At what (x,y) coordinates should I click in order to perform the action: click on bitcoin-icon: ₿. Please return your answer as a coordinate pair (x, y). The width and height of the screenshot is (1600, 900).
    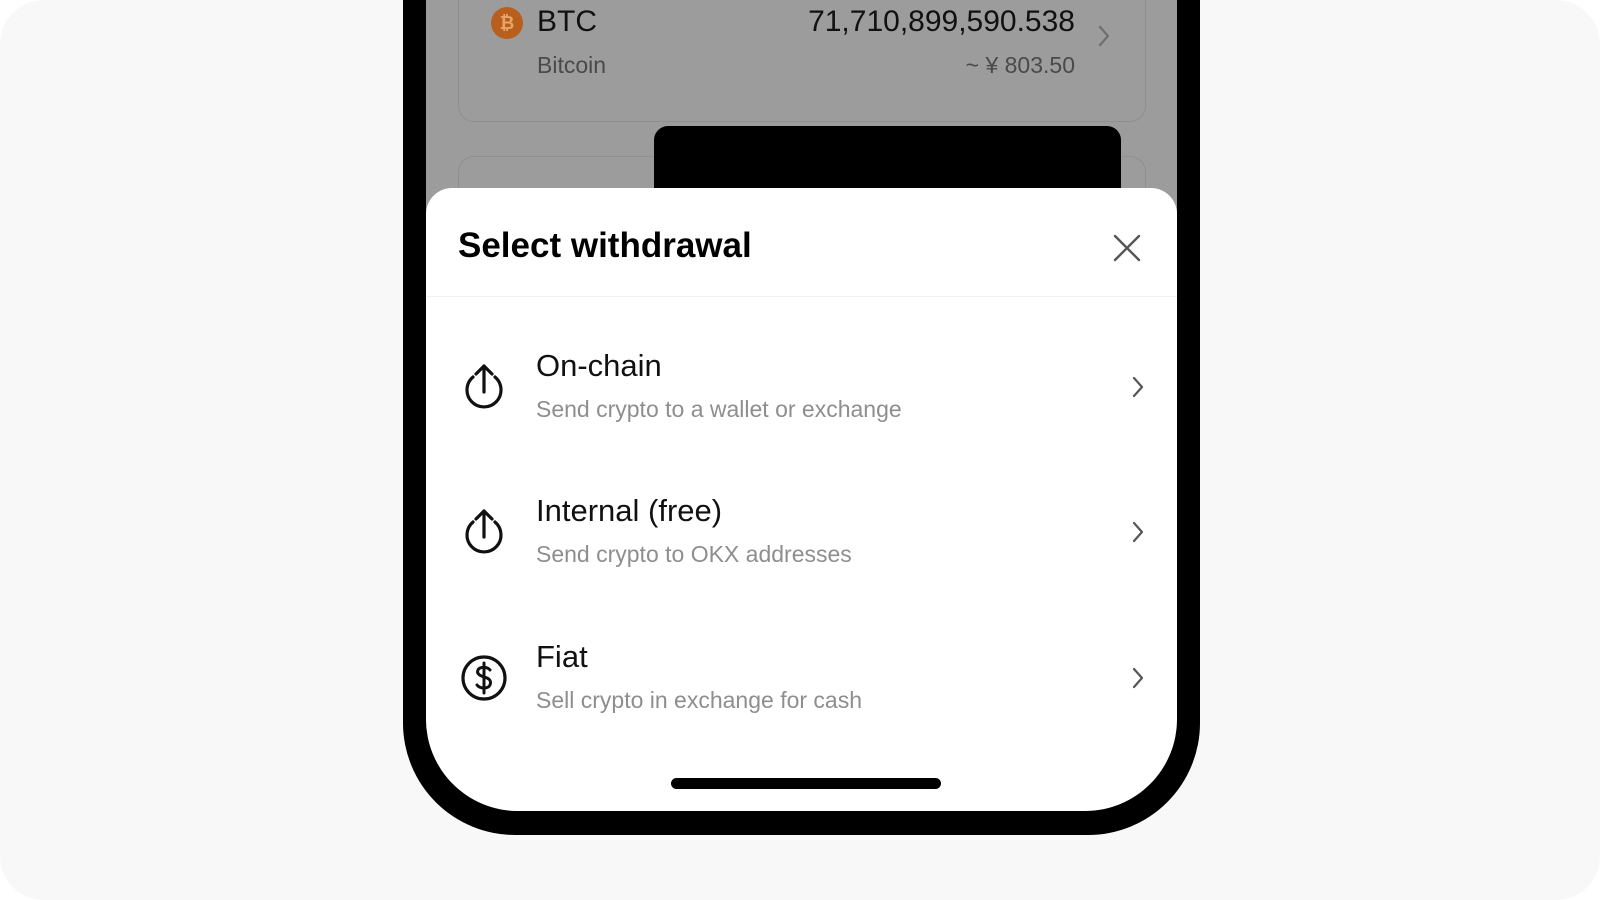
    Looking at the image, I should click on (507, 23).